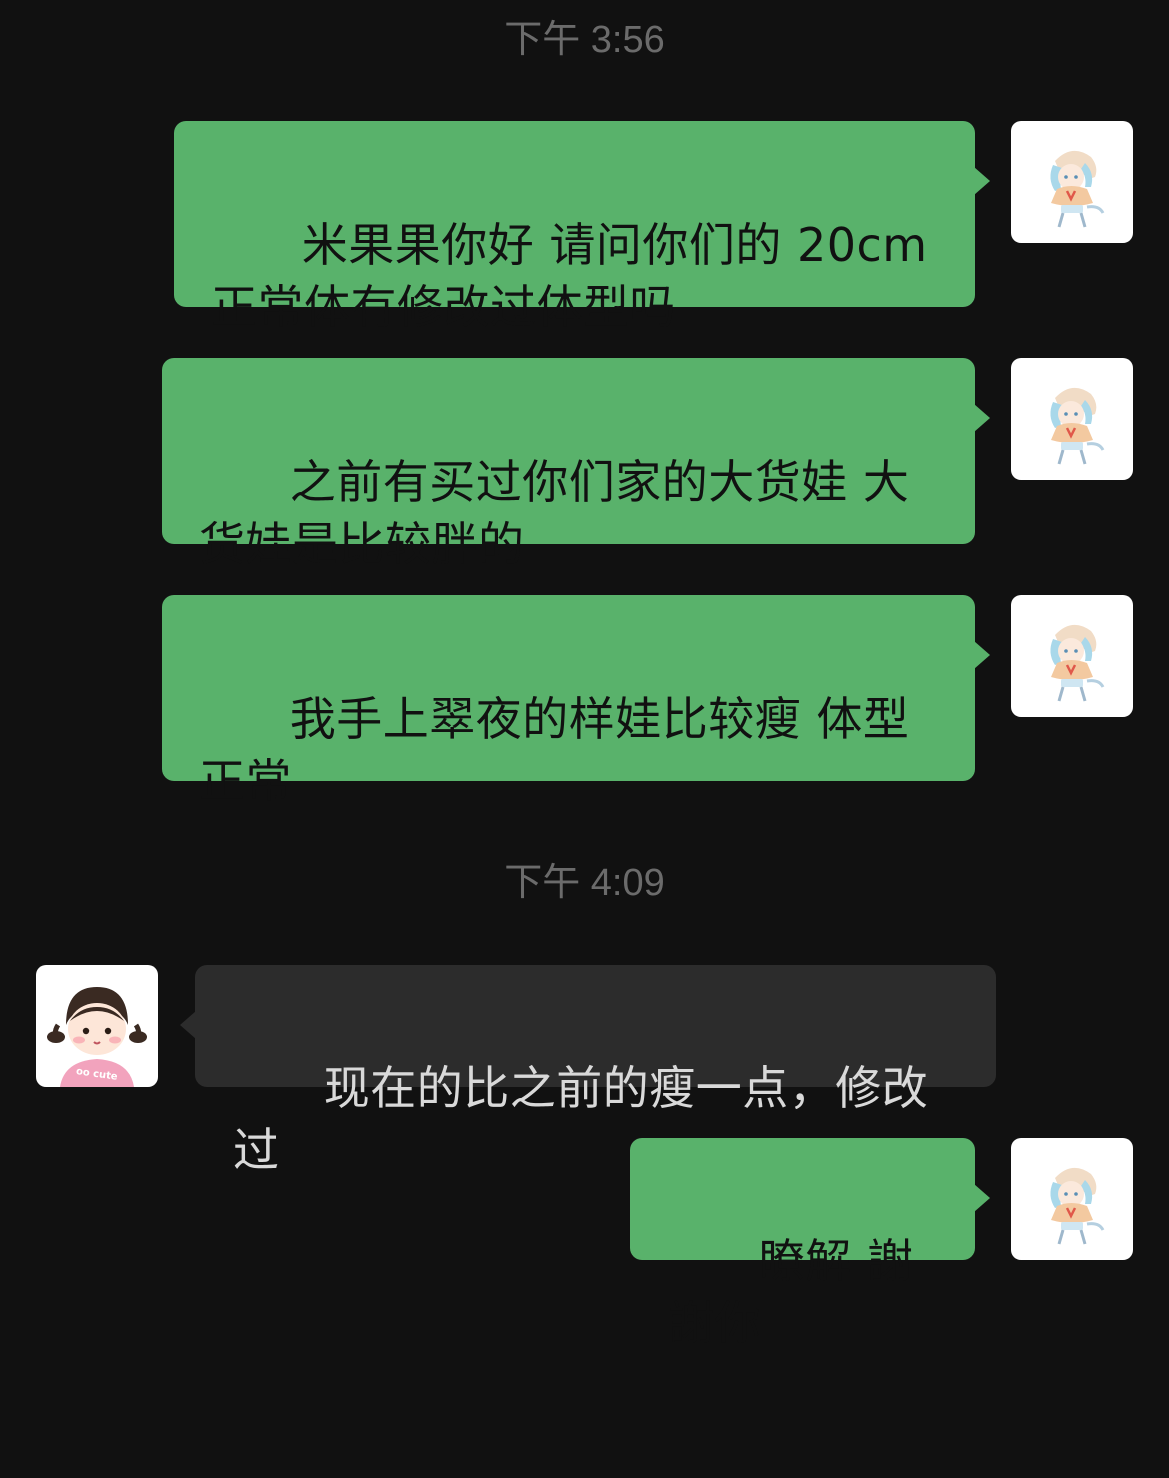 Image resolution: width=1169 pixels, height=1478 pixels. I want to click on message-text: 之前有买过你们家的大货娃 大货娃是比较胖的, so click(554, 513).